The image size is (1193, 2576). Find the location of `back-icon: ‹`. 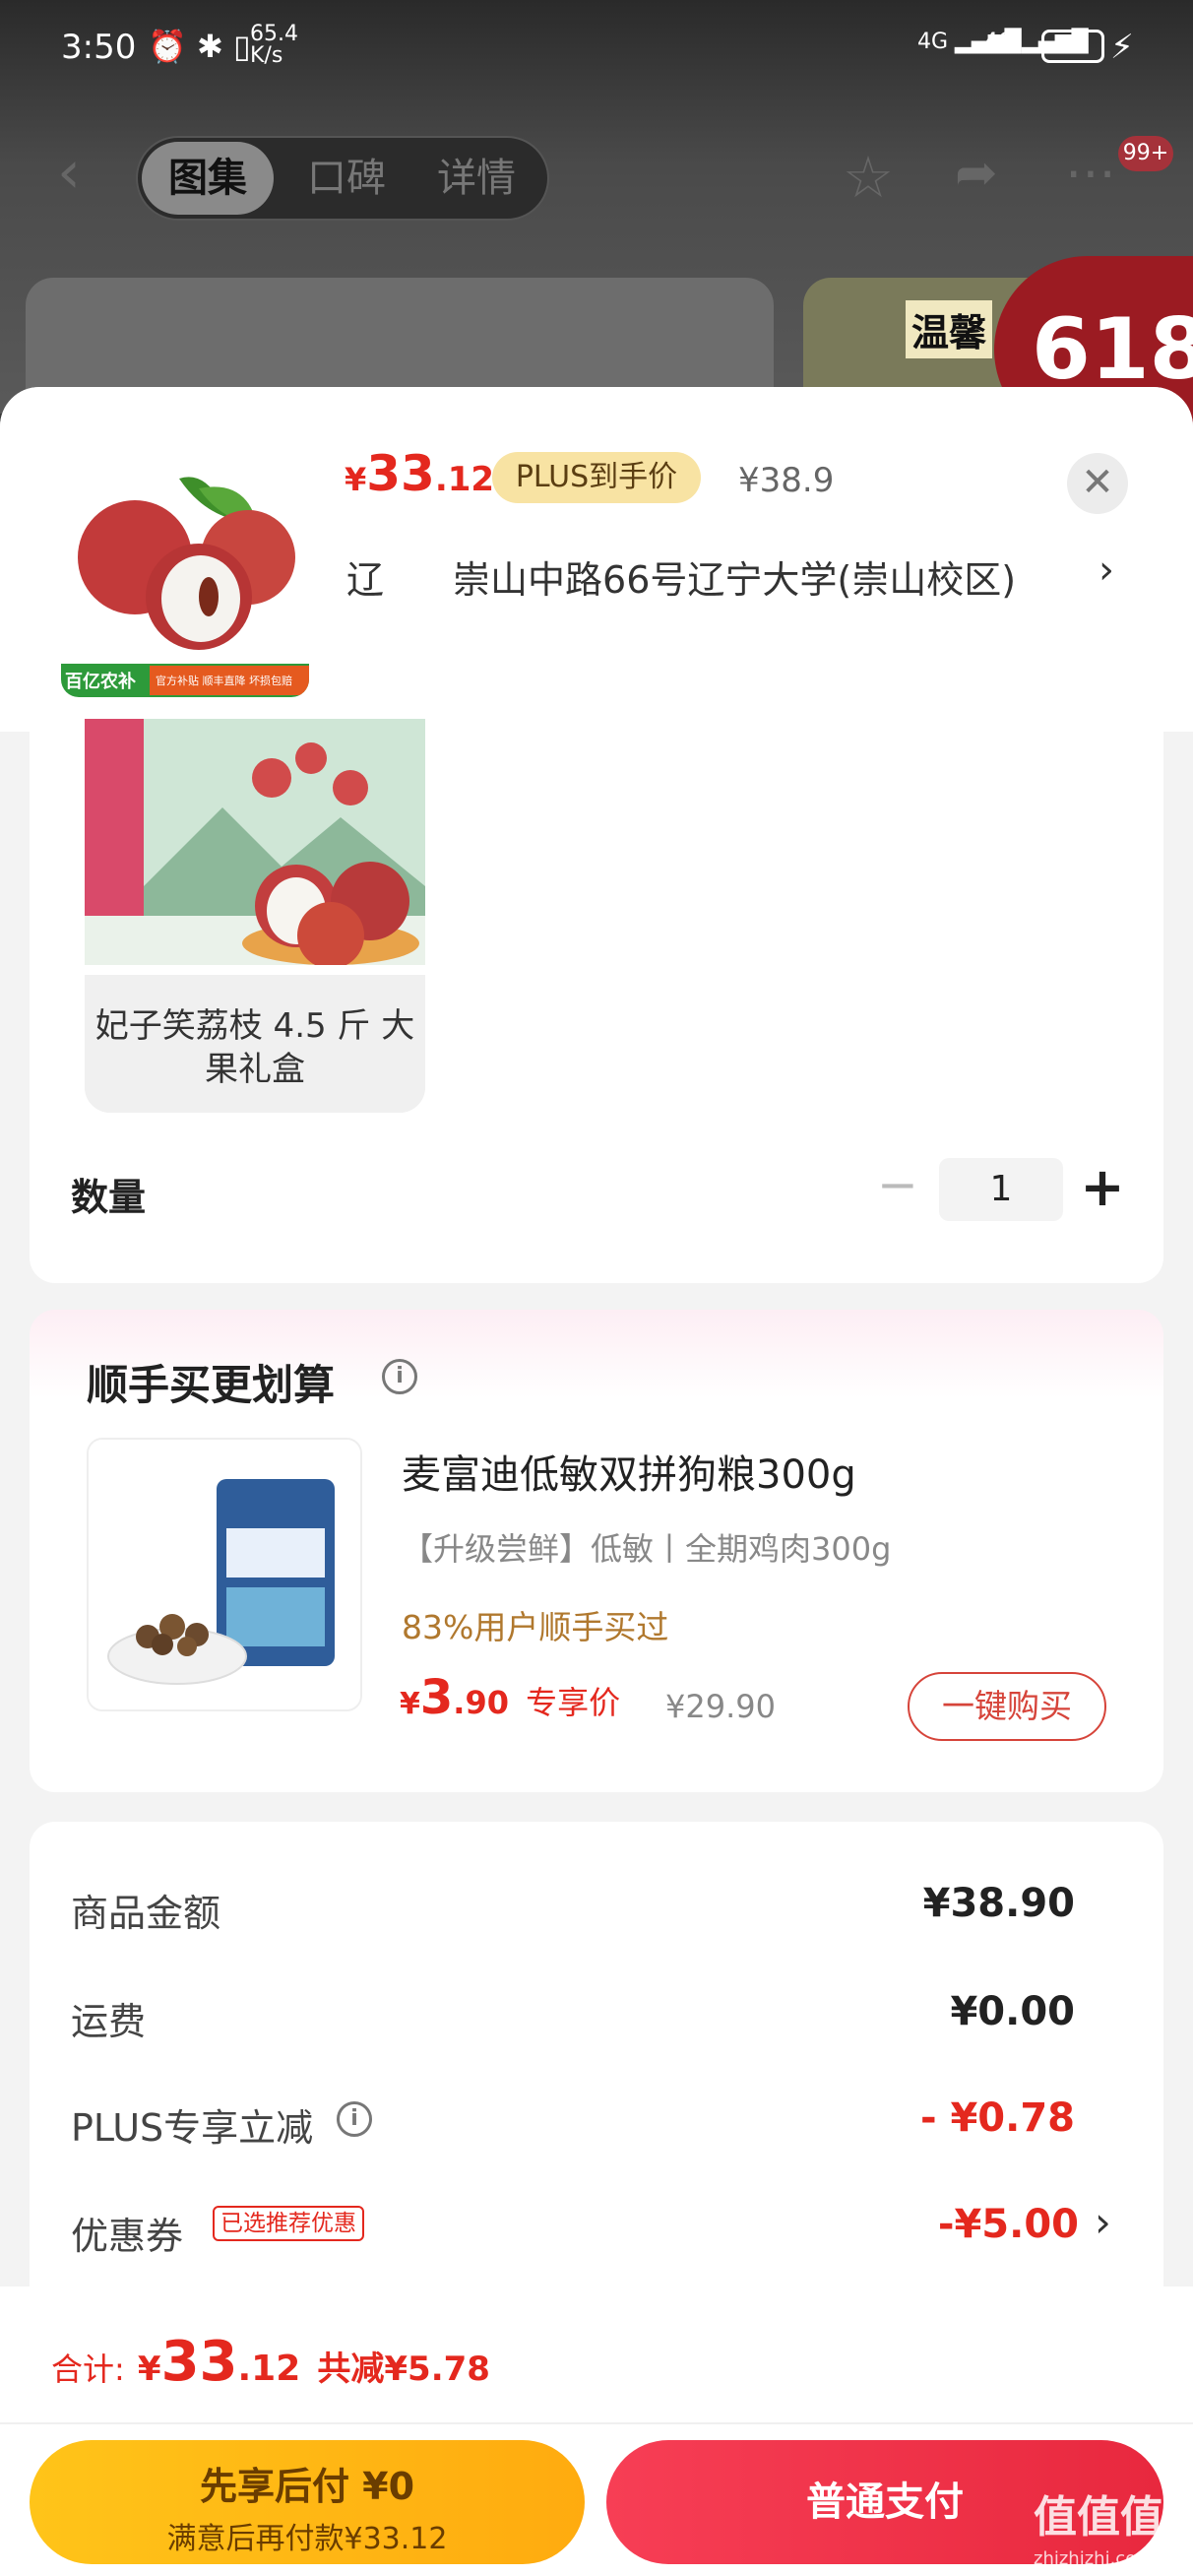

back-icon: ‹ is located at coordinates (69, 172).